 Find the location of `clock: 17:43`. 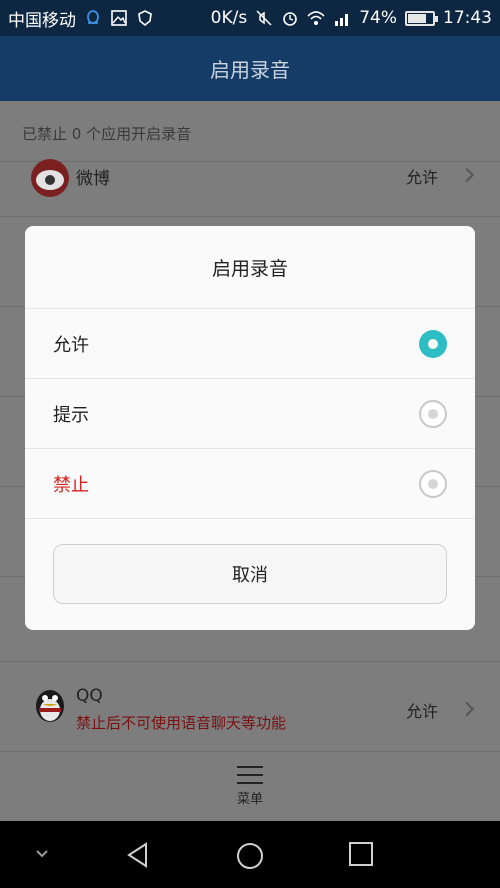

clock: 17:43 is located at coordinates (467, 18).